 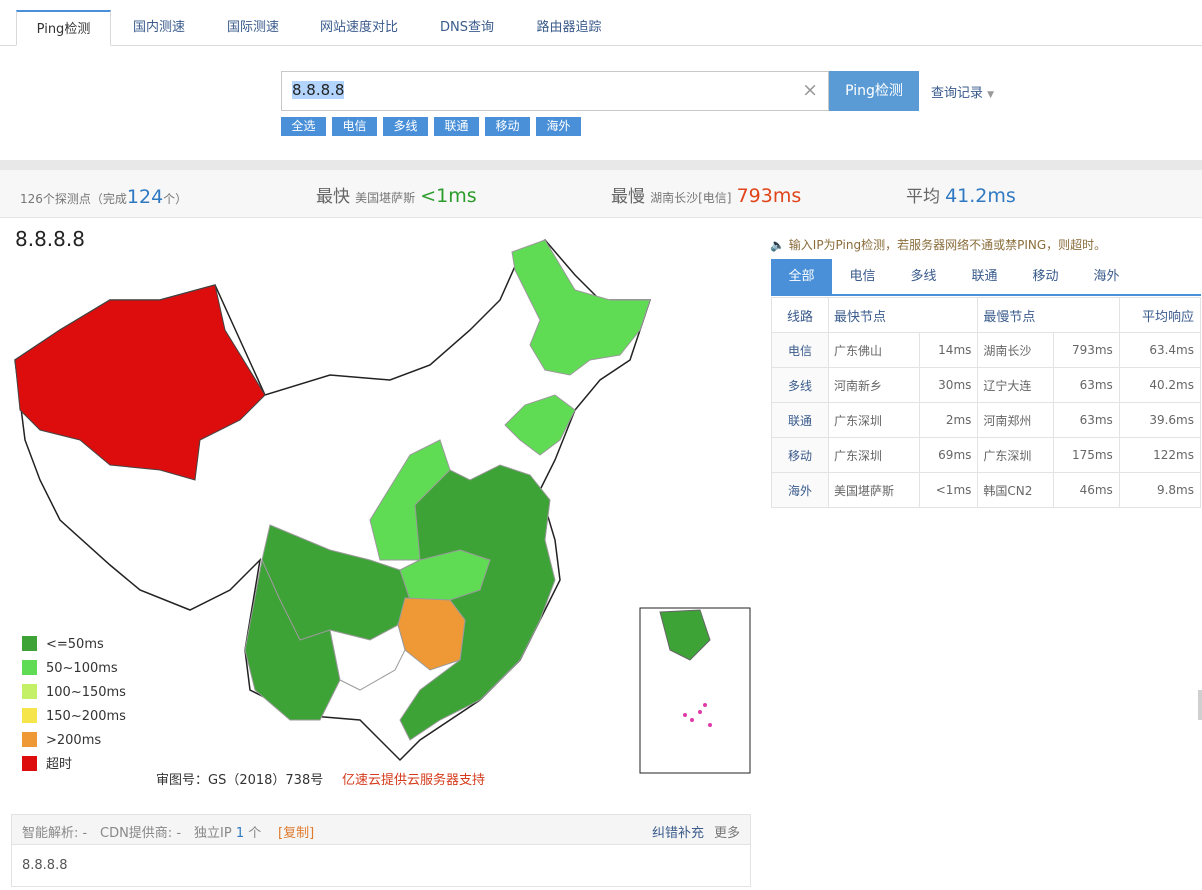 I want to click on row-line: 移动, so click(x=800, y=455).